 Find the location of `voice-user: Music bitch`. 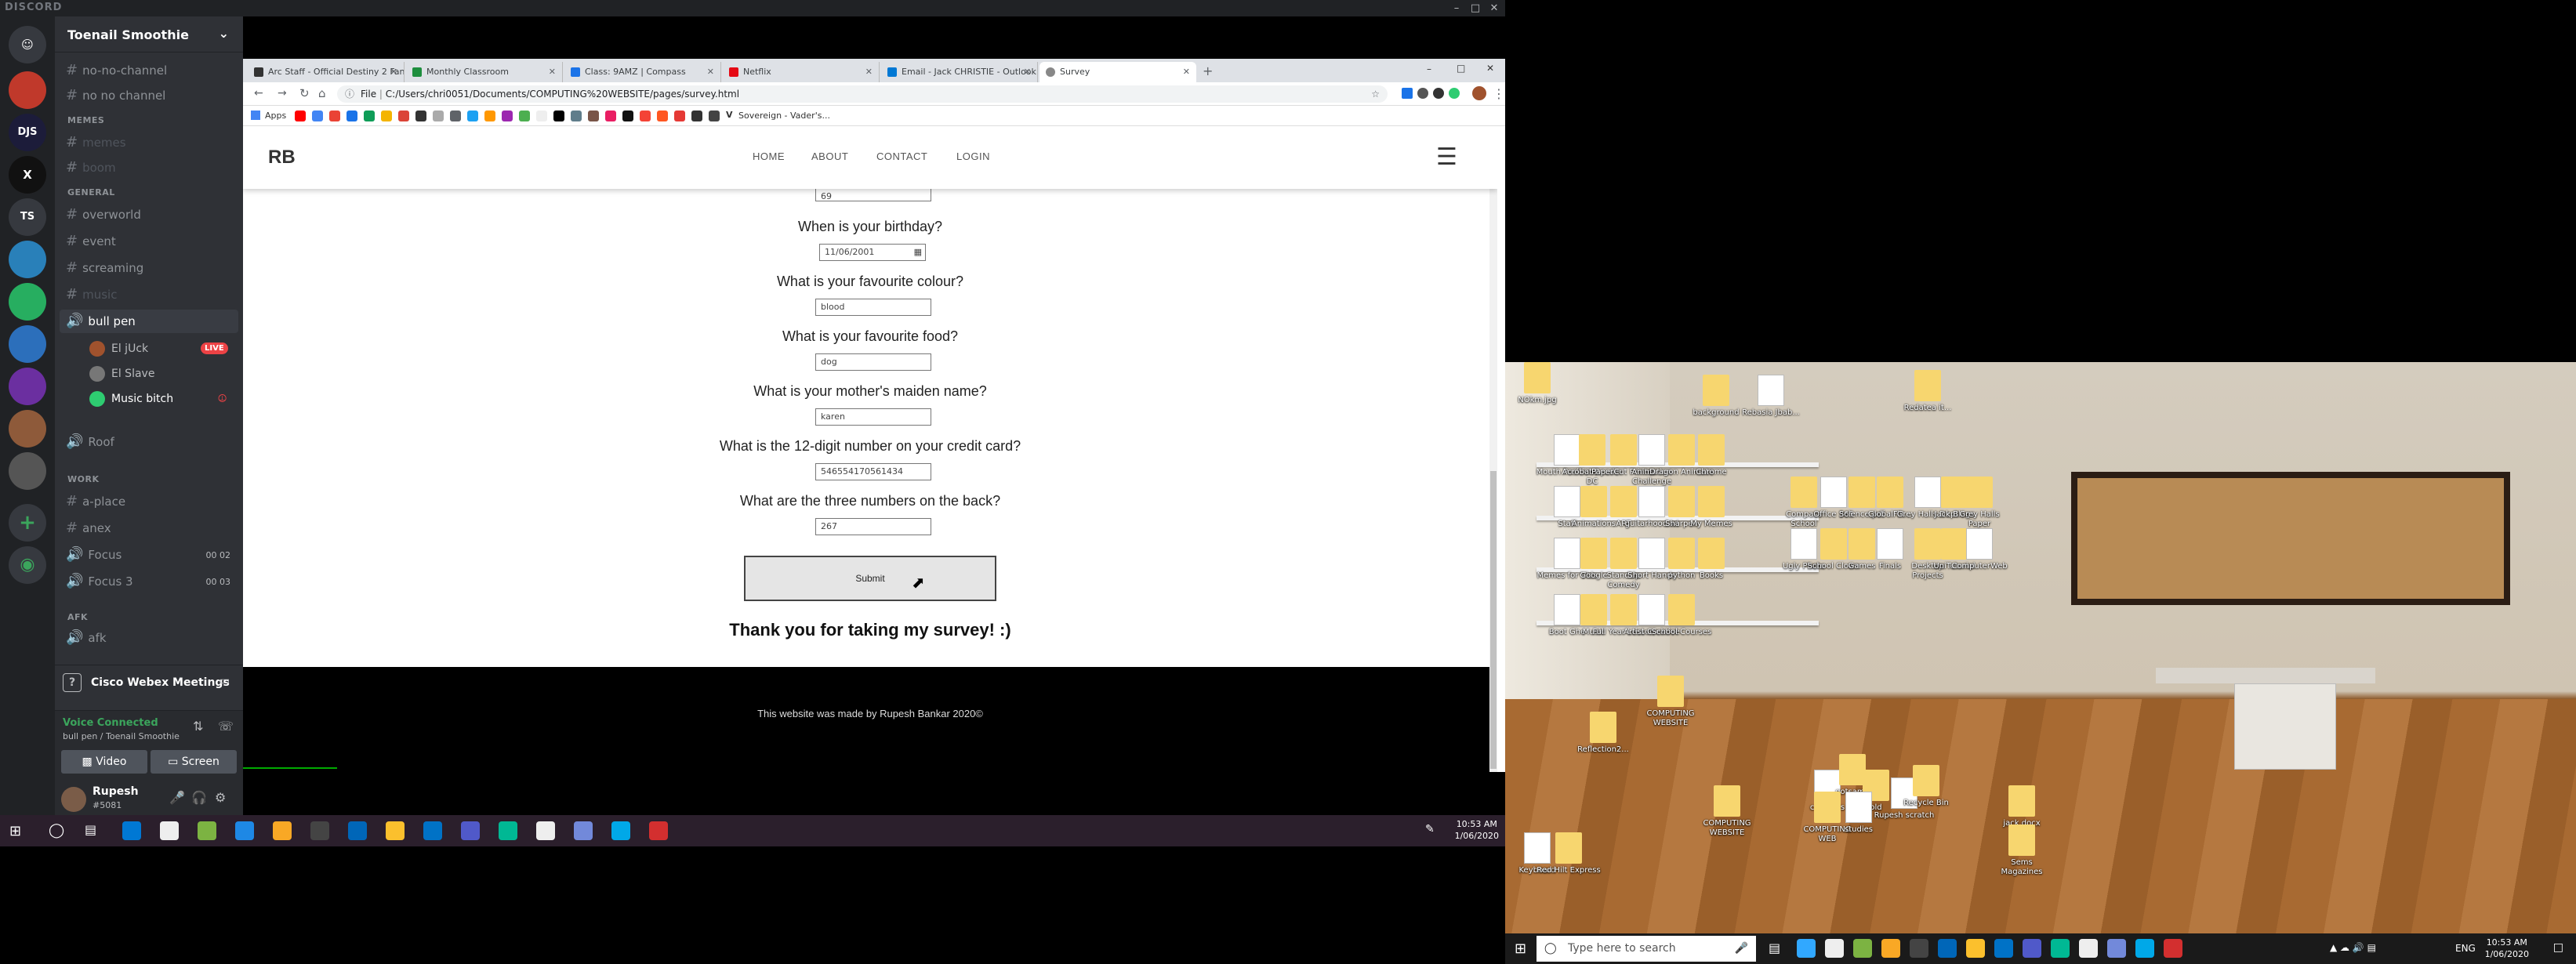

voice-user: Music bitch is located at coordinates (131, 399).